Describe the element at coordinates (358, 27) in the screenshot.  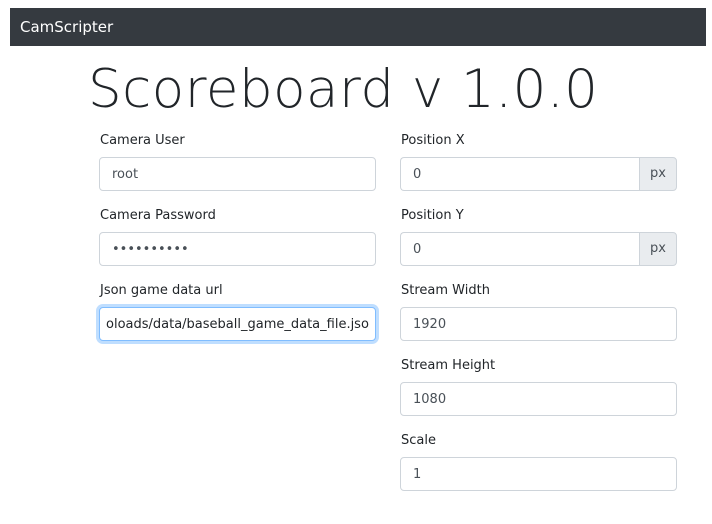
I see `top-navbar: CamScripter` at that location.